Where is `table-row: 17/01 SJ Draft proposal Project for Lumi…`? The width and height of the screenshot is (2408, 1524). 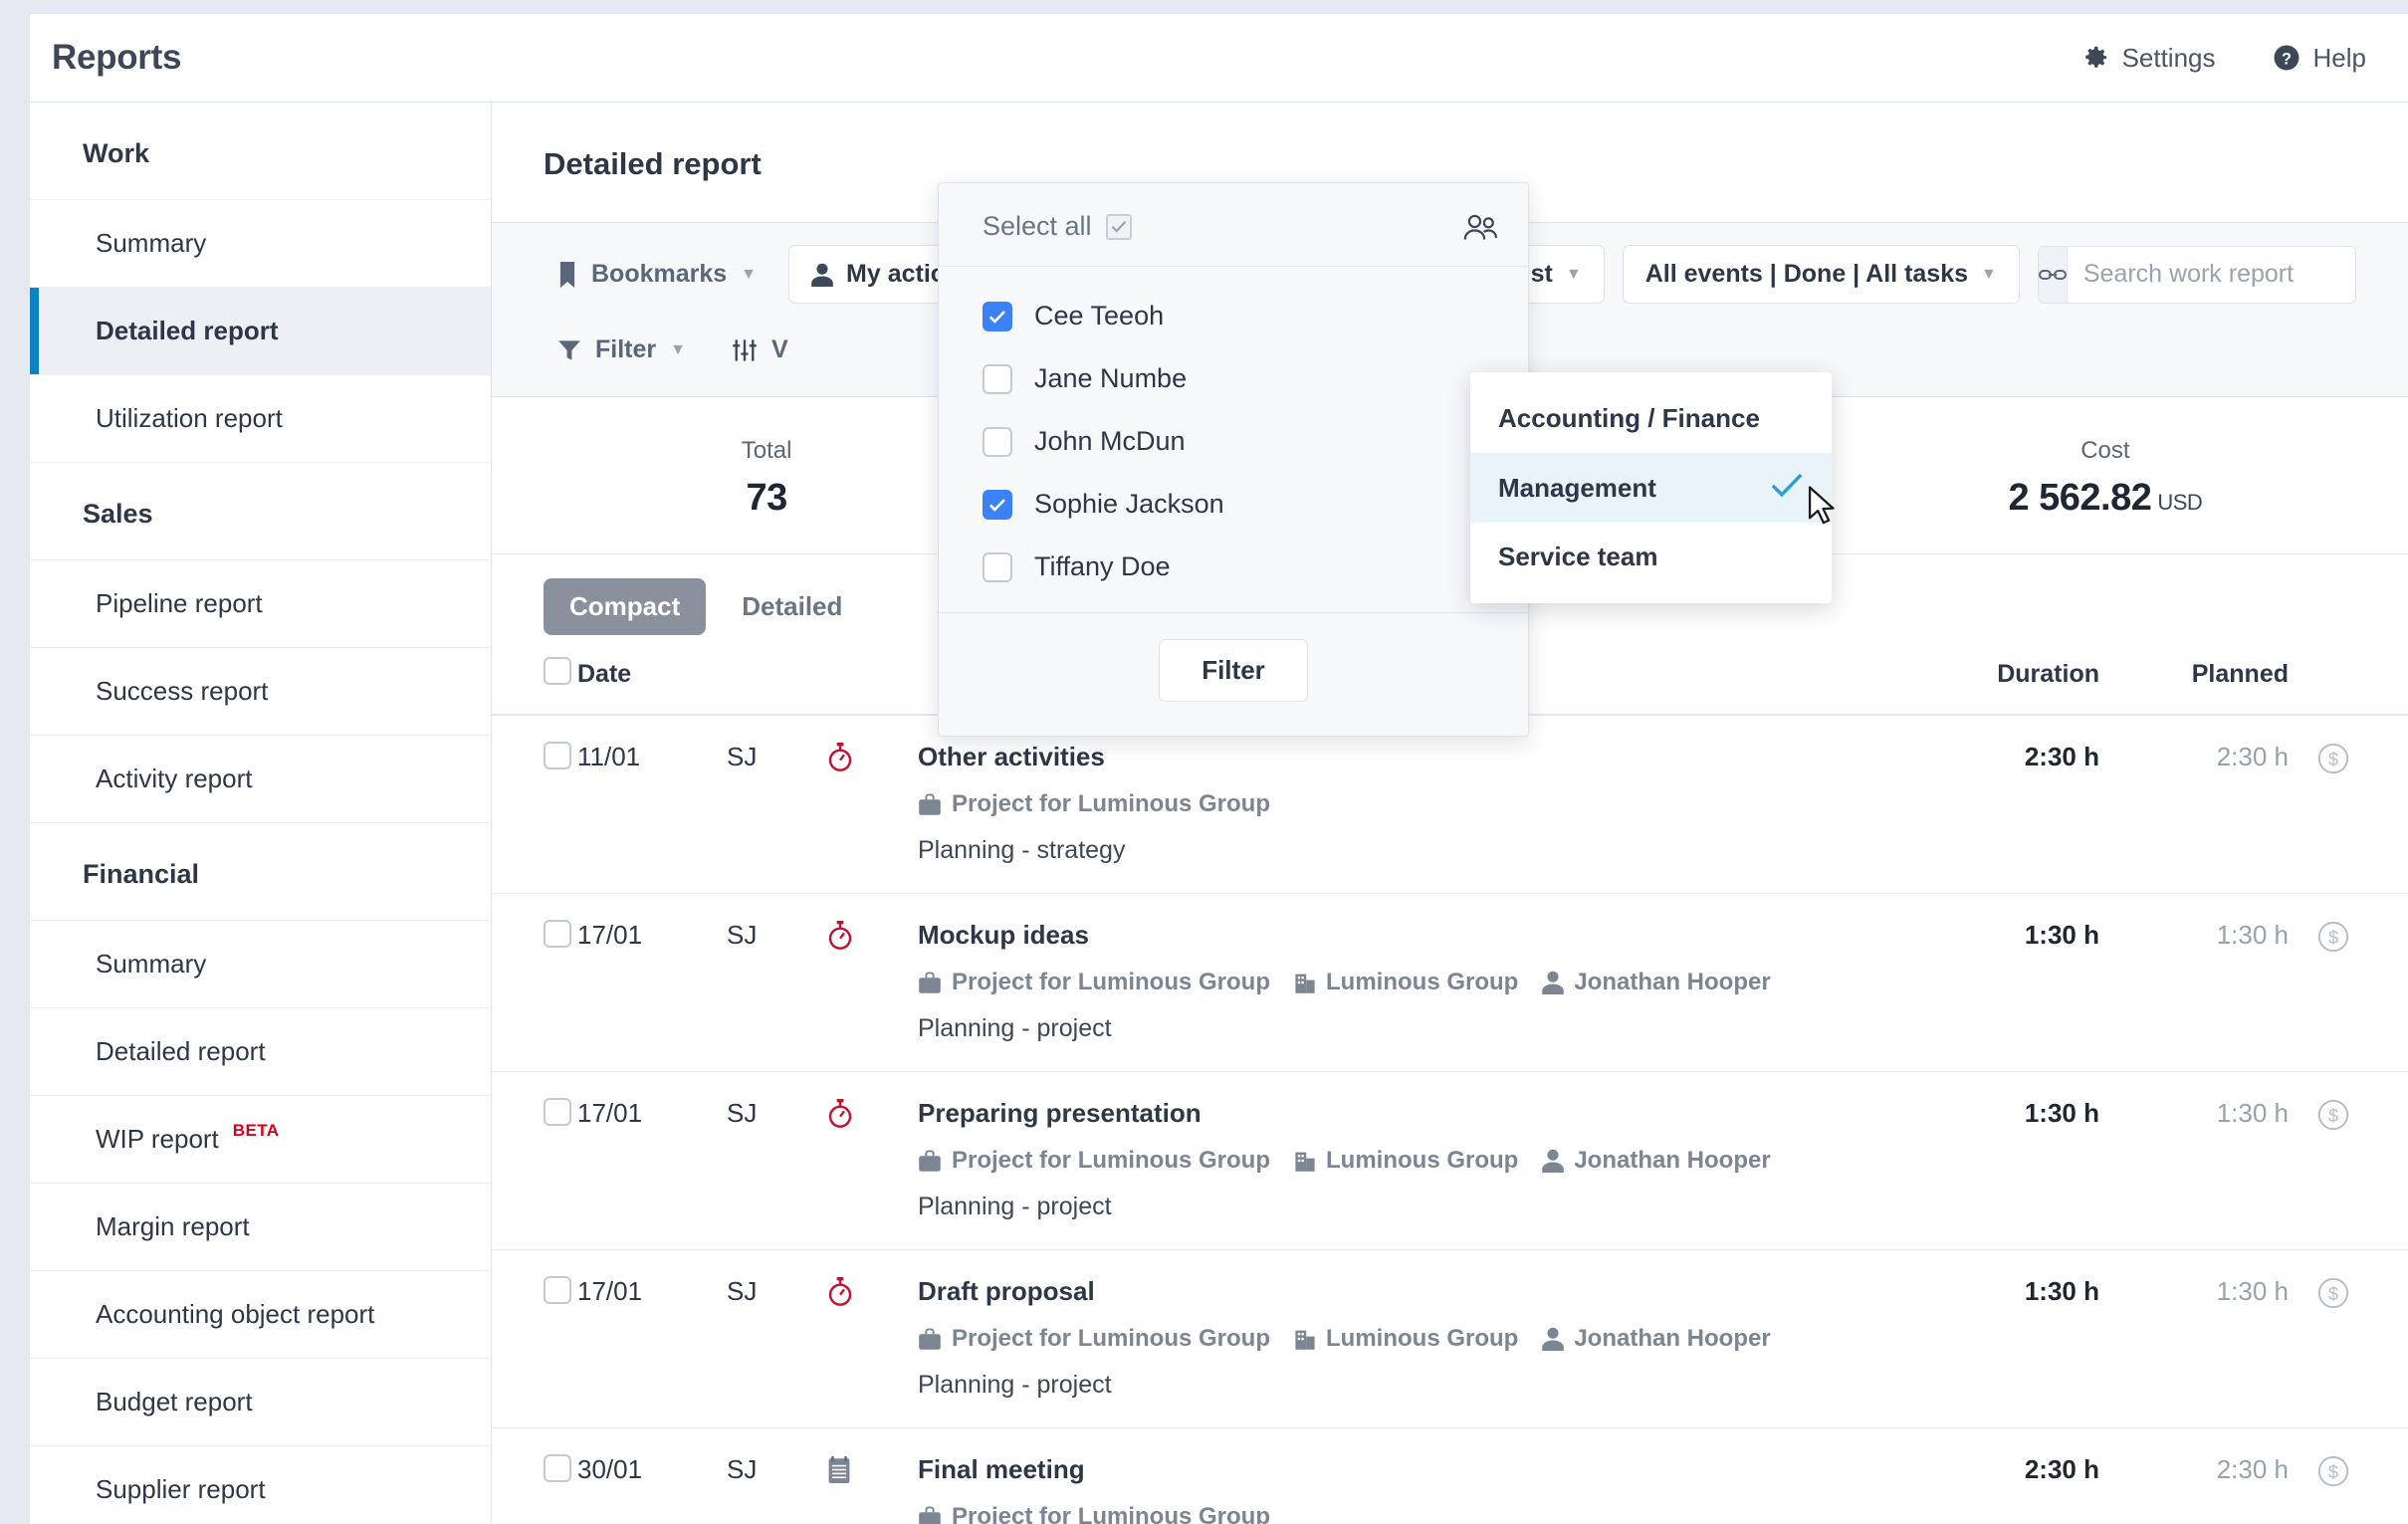
table-row: 17/01 SJ Draft proposal Project for Lumi… is located at coordinates (1450, 1339).